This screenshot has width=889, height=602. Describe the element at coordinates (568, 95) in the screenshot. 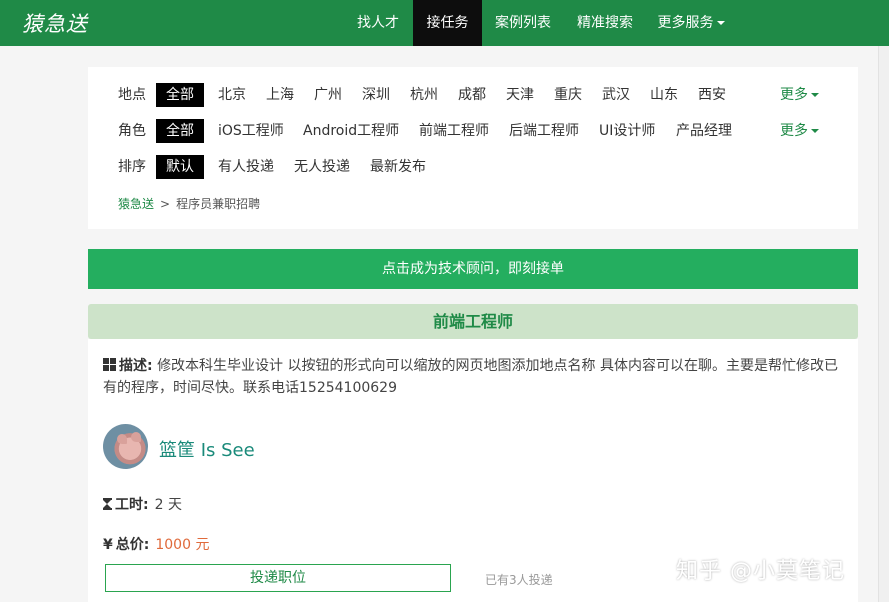

I see `filter-location-option: 重庆` at that location.